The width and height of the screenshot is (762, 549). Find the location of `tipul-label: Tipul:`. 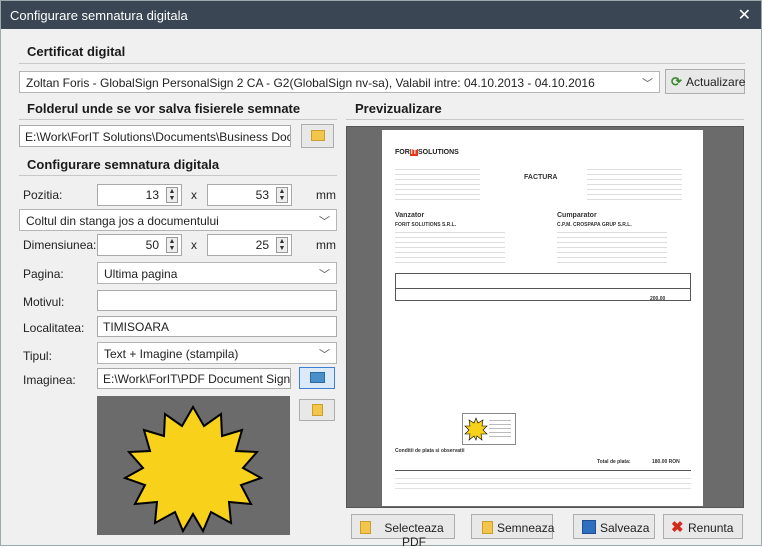

tipul-label: Tipul: is located at coordinates (37, 356).